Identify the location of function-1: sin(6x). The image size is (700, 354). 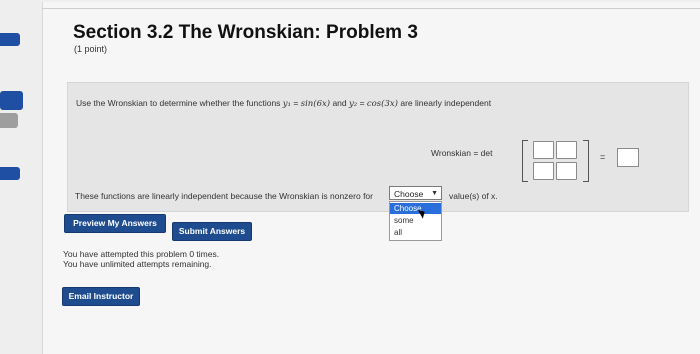
(315, 104).